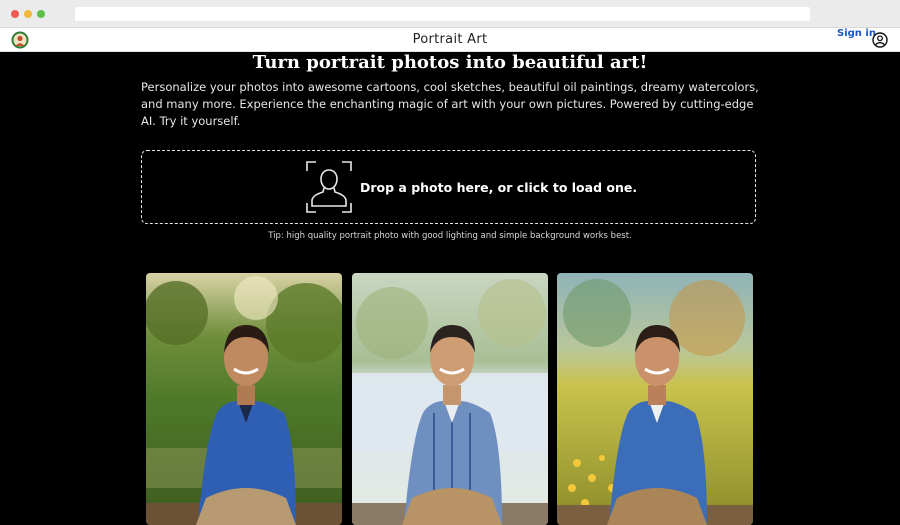 This screenshot has width=900, height=525. I want to click on sign-in-link: Sign in, so click(856, 33).